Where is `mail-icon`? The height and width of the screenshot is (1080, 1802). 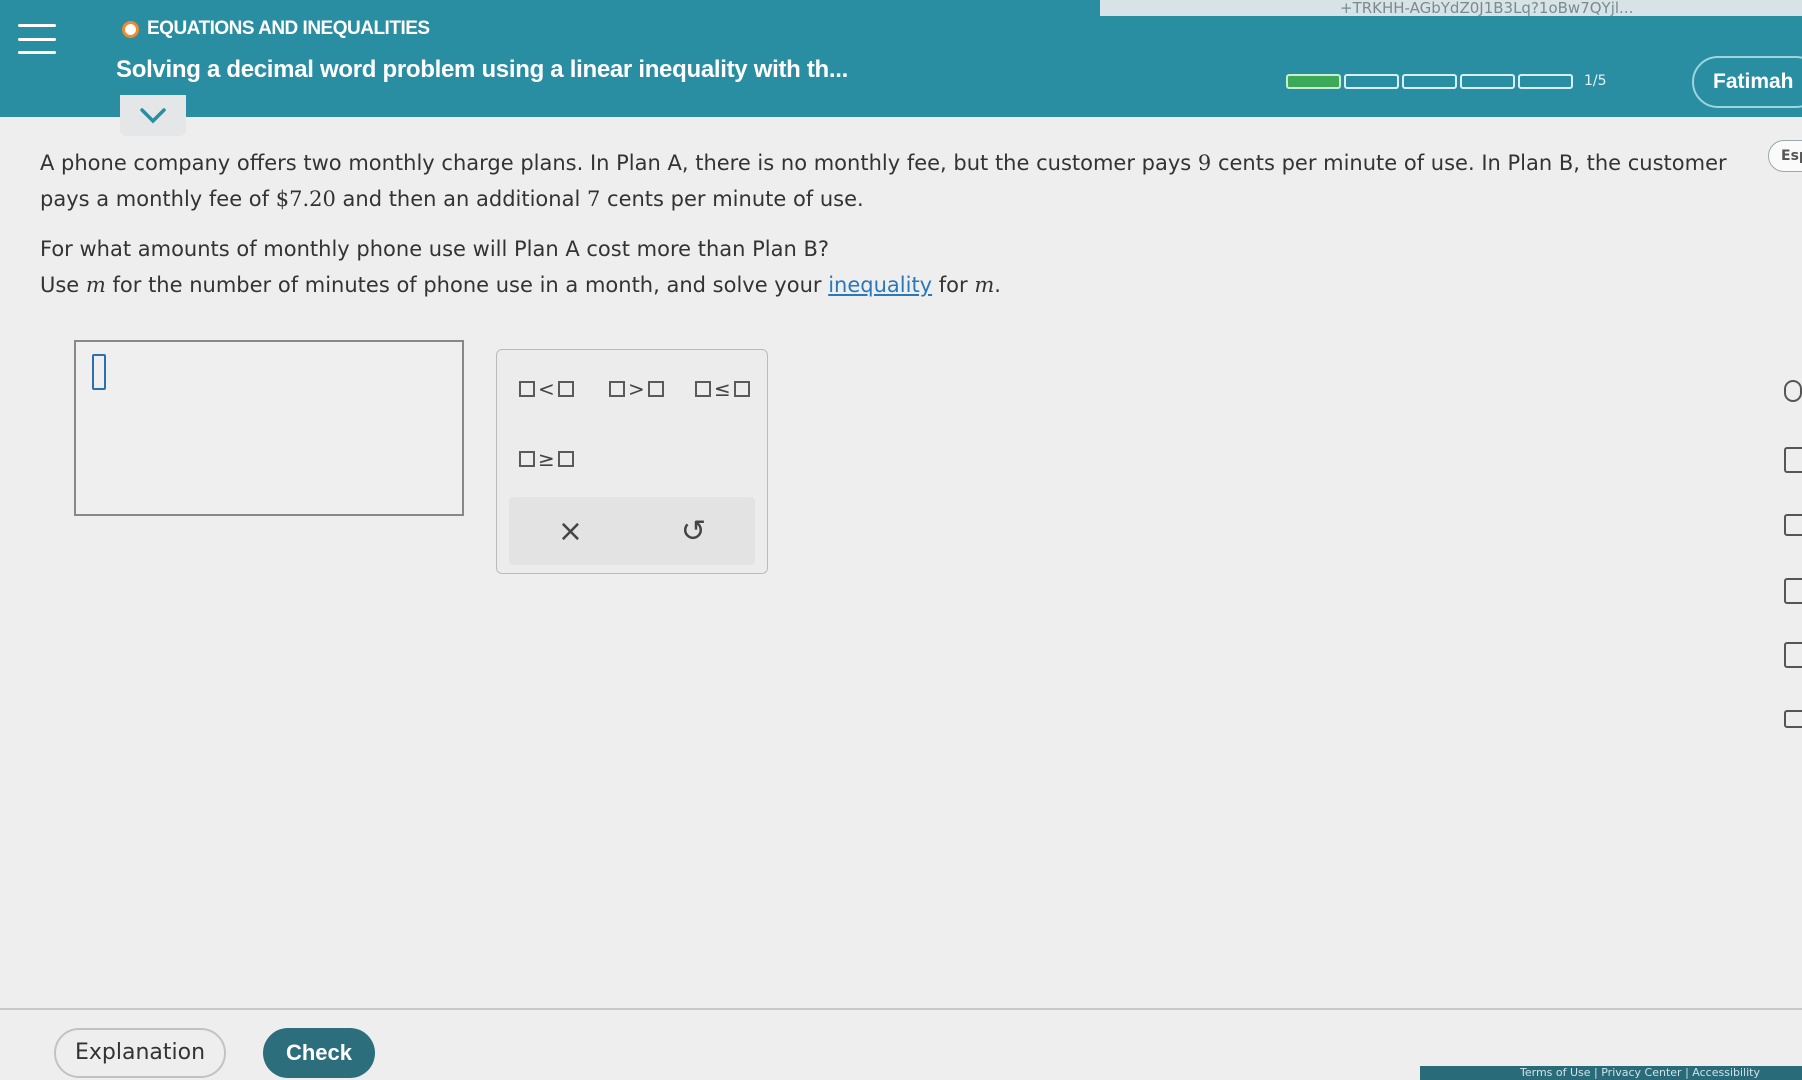 mail-icon is located at coordinates (1793, 719).